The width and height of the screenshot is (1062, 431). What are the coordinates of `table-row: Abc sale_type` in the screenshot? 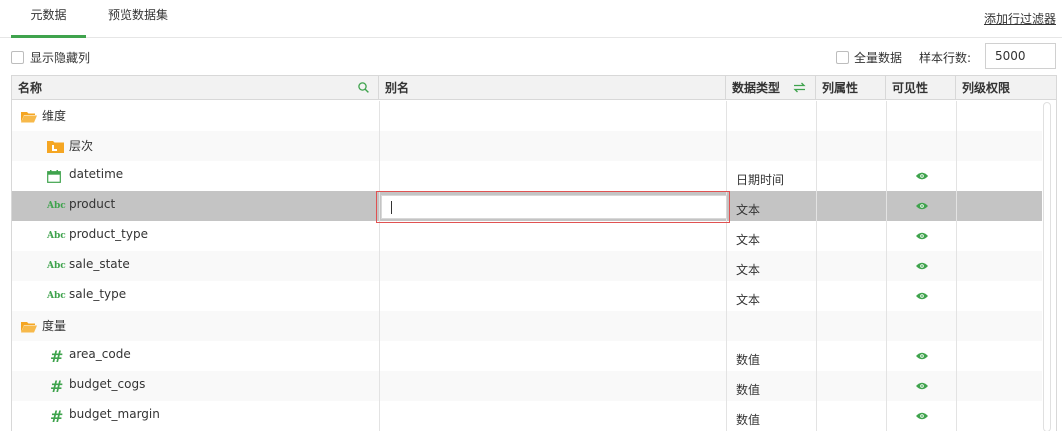 It's located at (527, 296).